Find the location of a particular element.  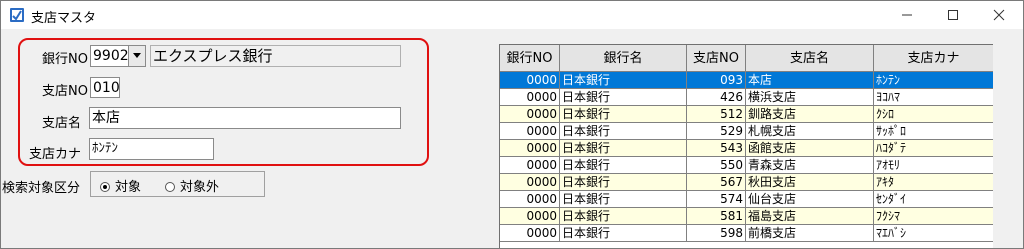

maximize-button is located at coordinates (953, 15).